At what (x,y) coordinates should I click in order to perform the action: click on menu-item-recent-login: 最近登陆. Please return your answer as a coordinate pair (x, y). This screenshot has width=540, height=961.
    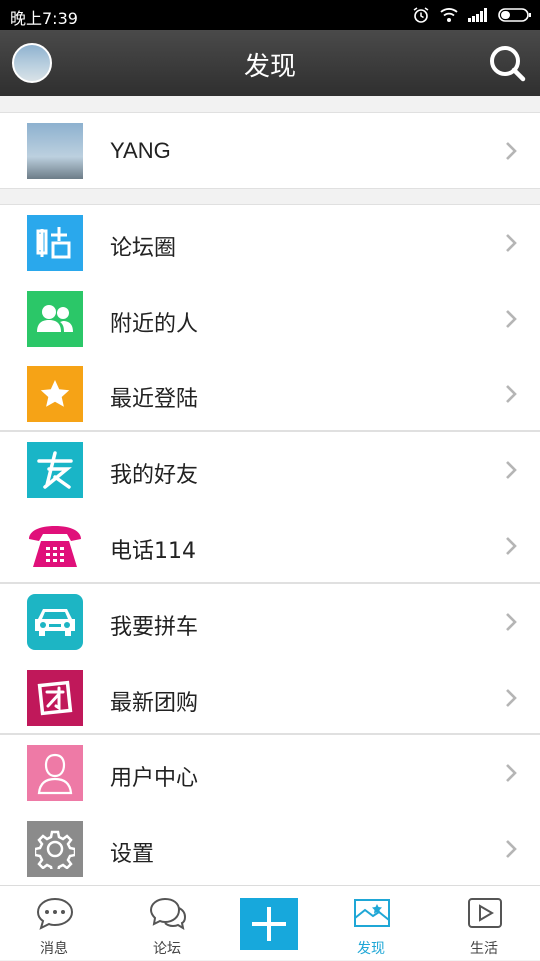
    Looking at the image, I should click on (270, 394).